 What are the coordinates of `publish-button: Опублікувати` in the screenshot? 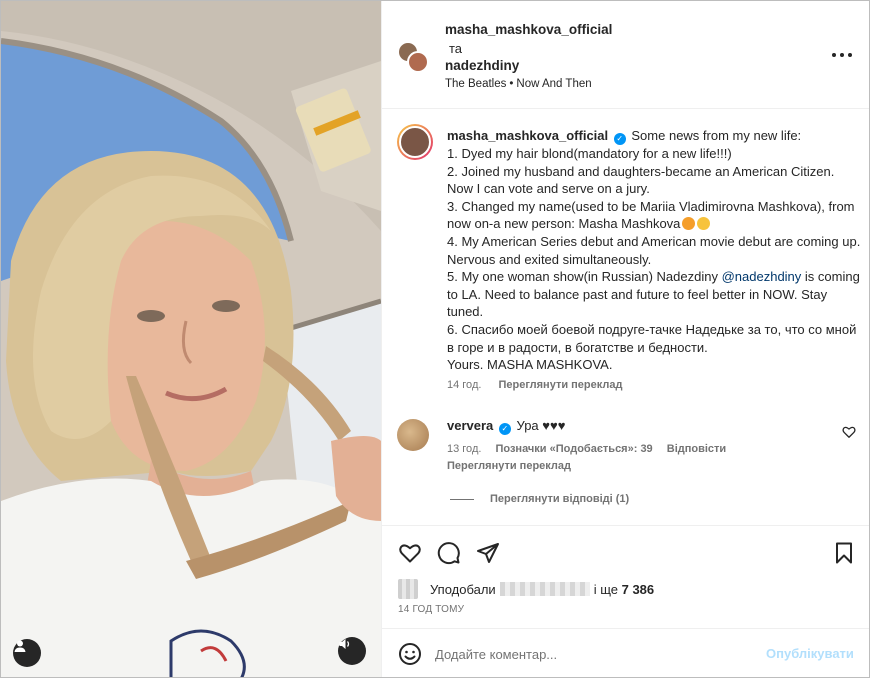 It's located at (810, 653).